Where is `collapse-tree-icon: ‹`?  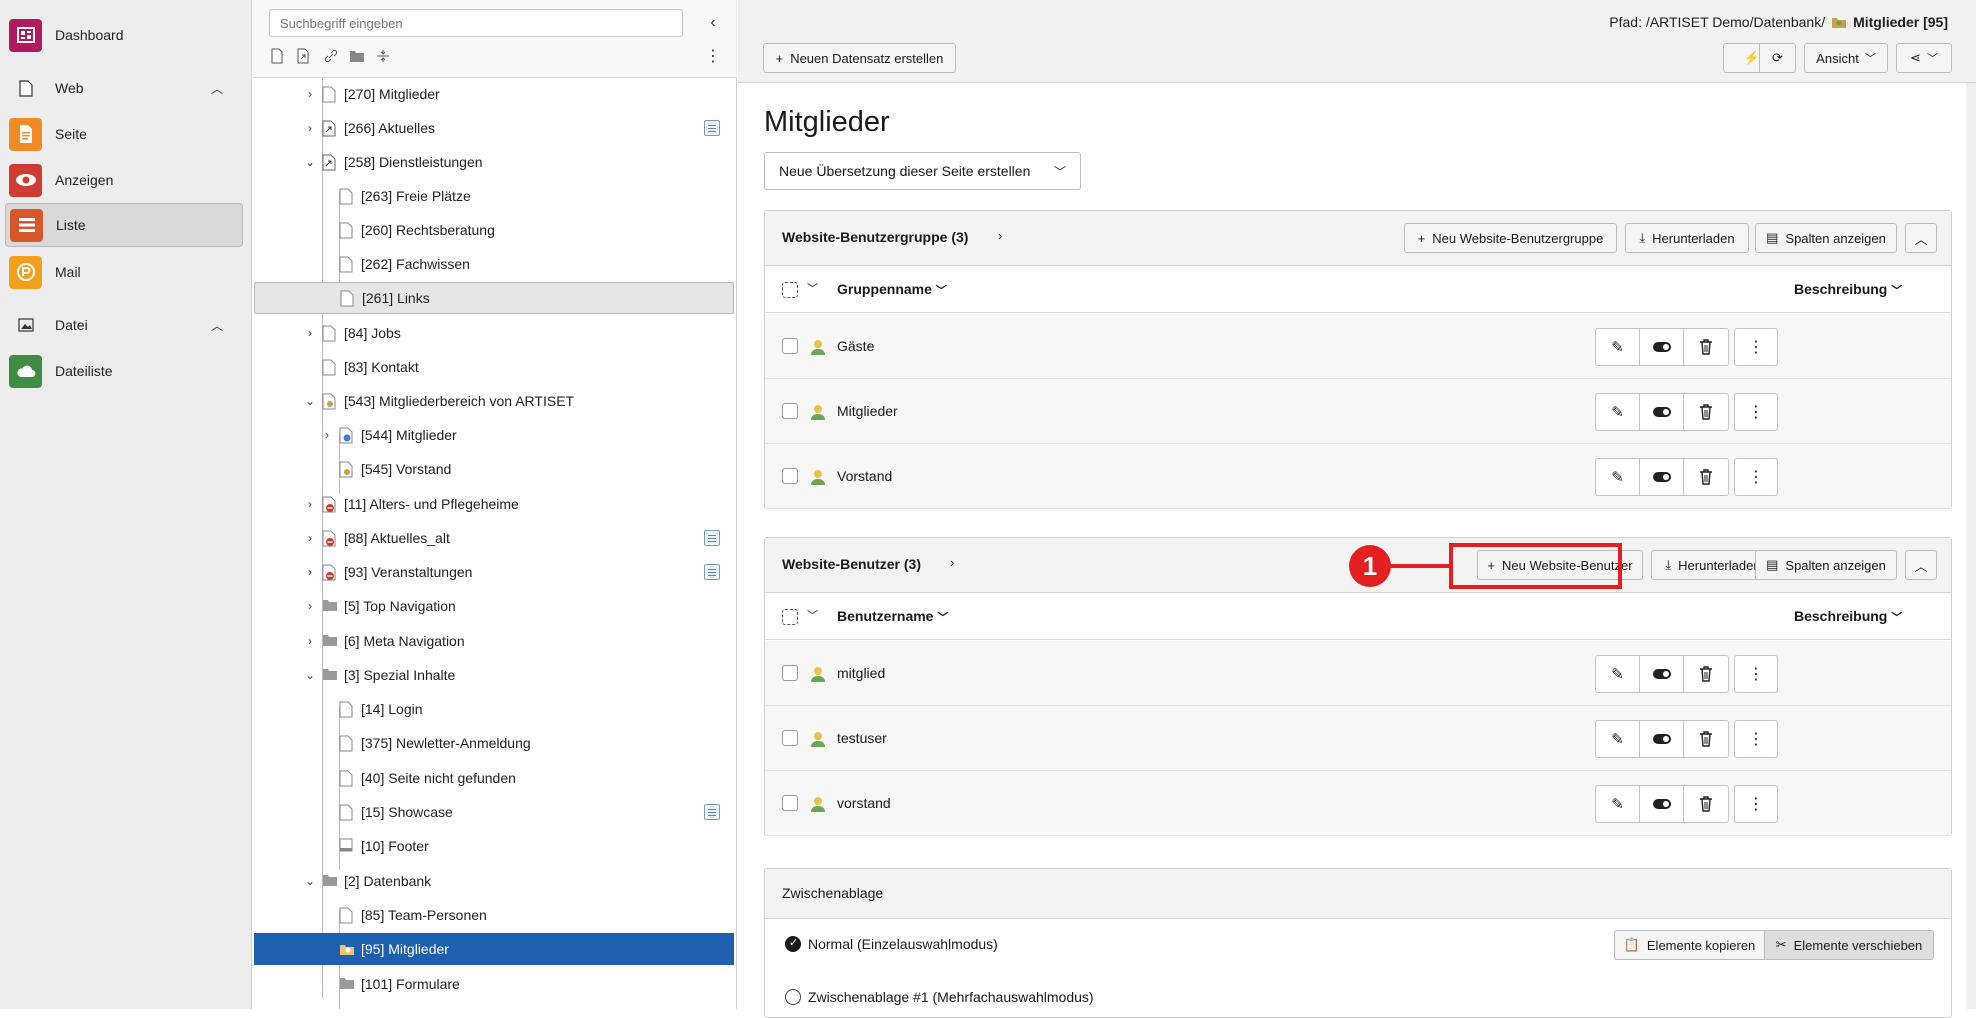
collapse-tree-icon: ‹ is located at coordinates (713, 23).